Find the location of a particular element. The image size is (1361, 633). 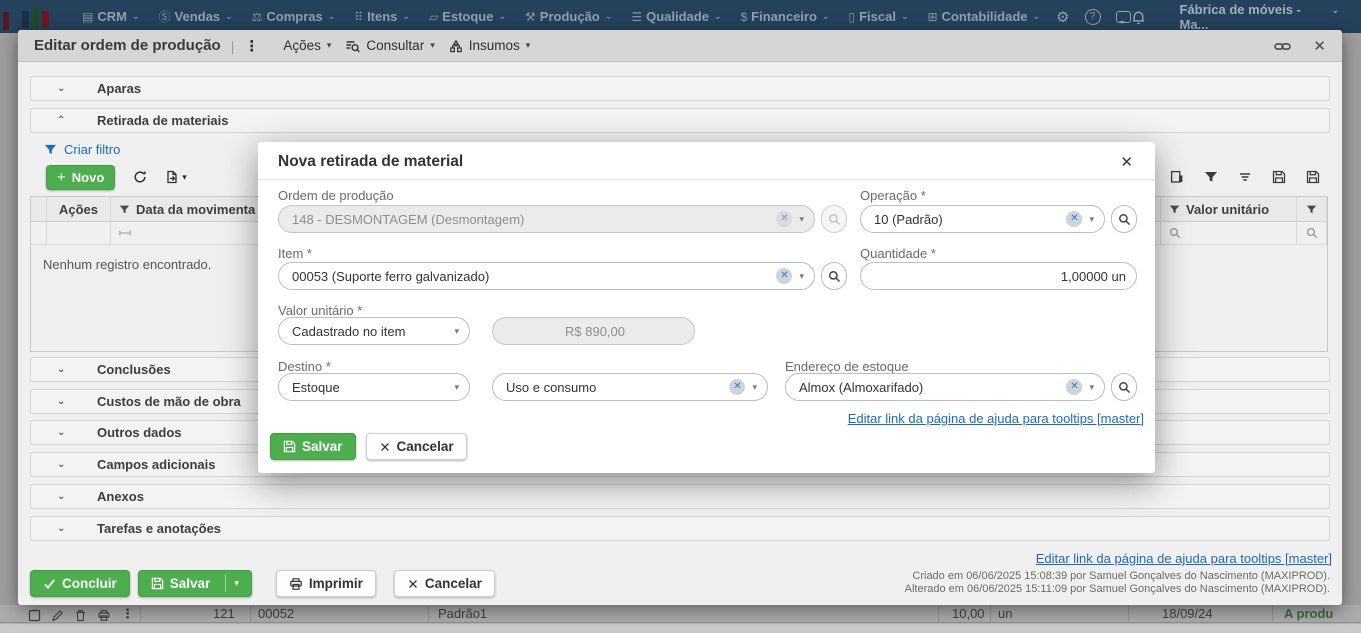

logo-bar-blue is located at coordinates (25, 19).